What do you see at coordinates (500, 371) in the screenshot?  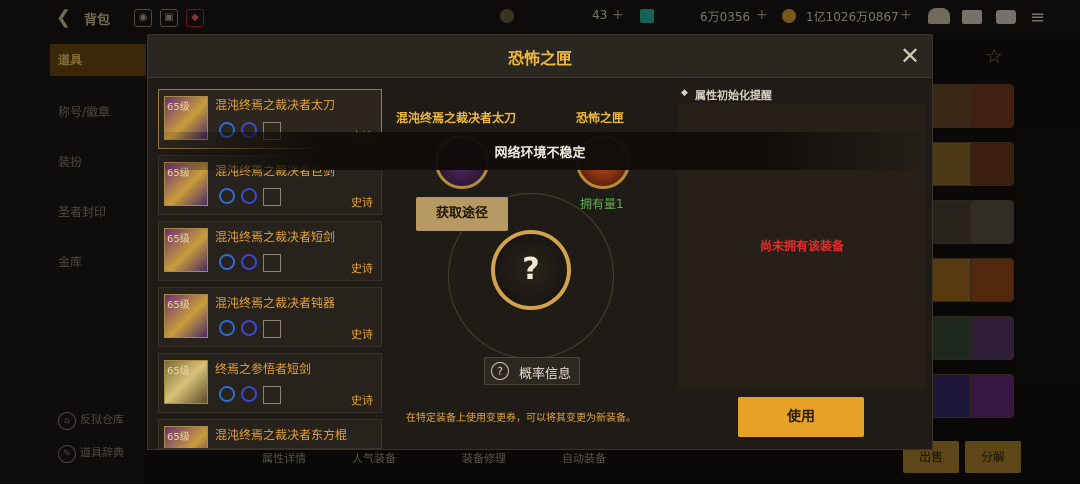 I see `help-icon: ?` at bounding box center [500, 371].